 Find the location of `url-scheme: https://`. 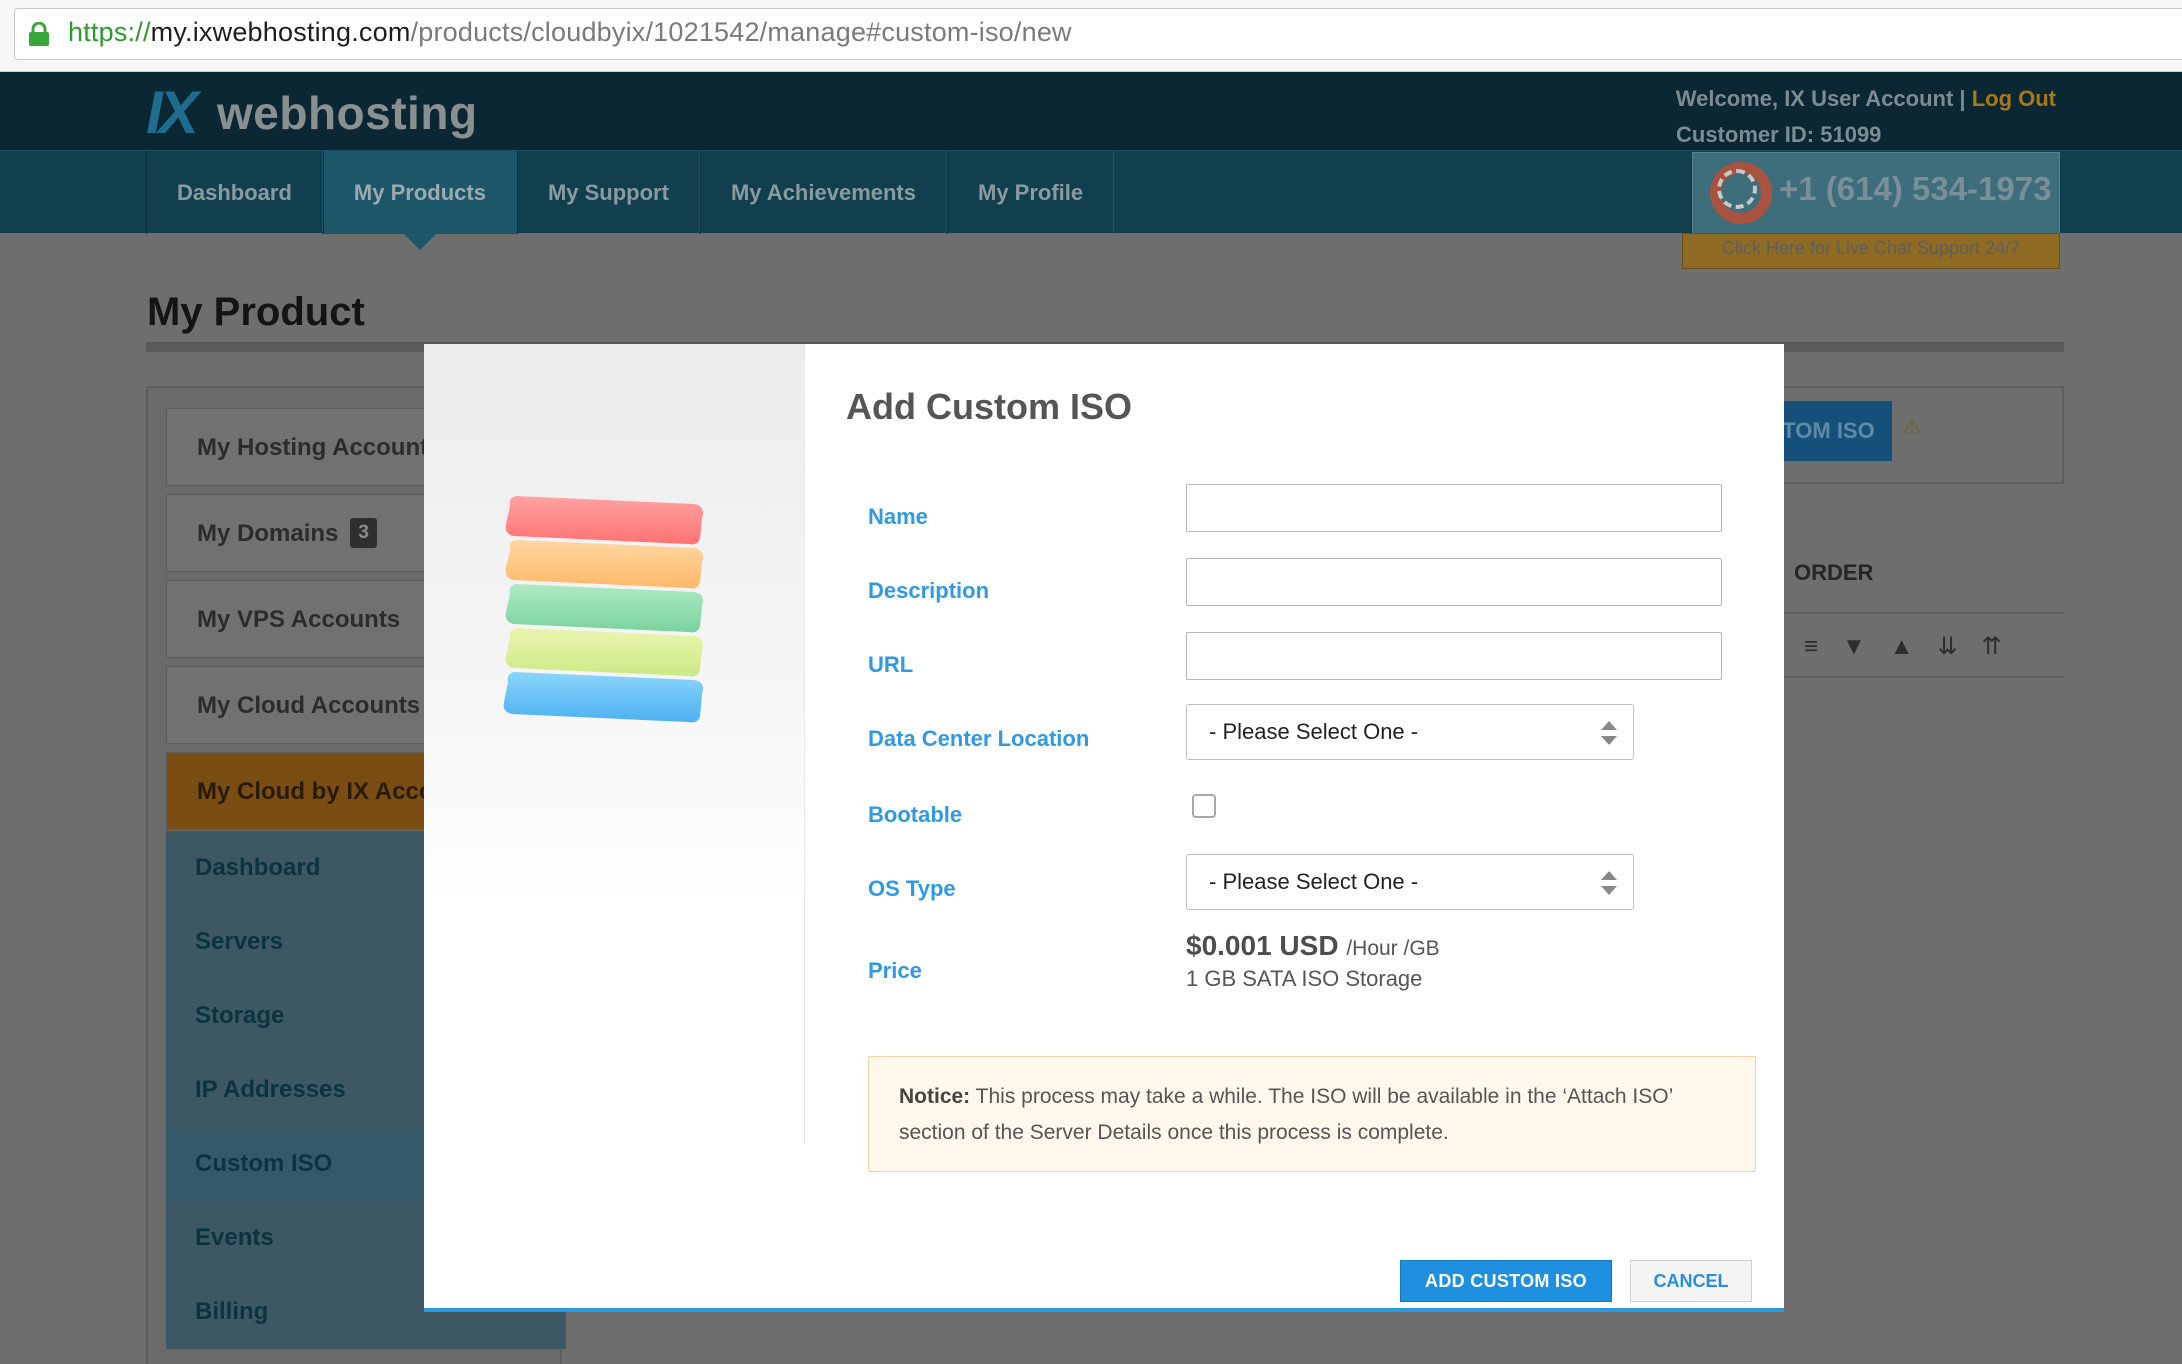

url-scheme: https:// is located at coordinates (109, 32).